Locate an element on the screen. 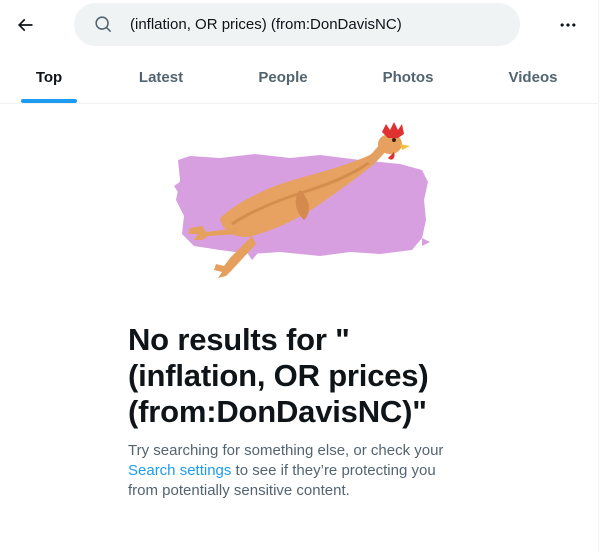  tab-label: Latest is located at coordinates (161, 77).